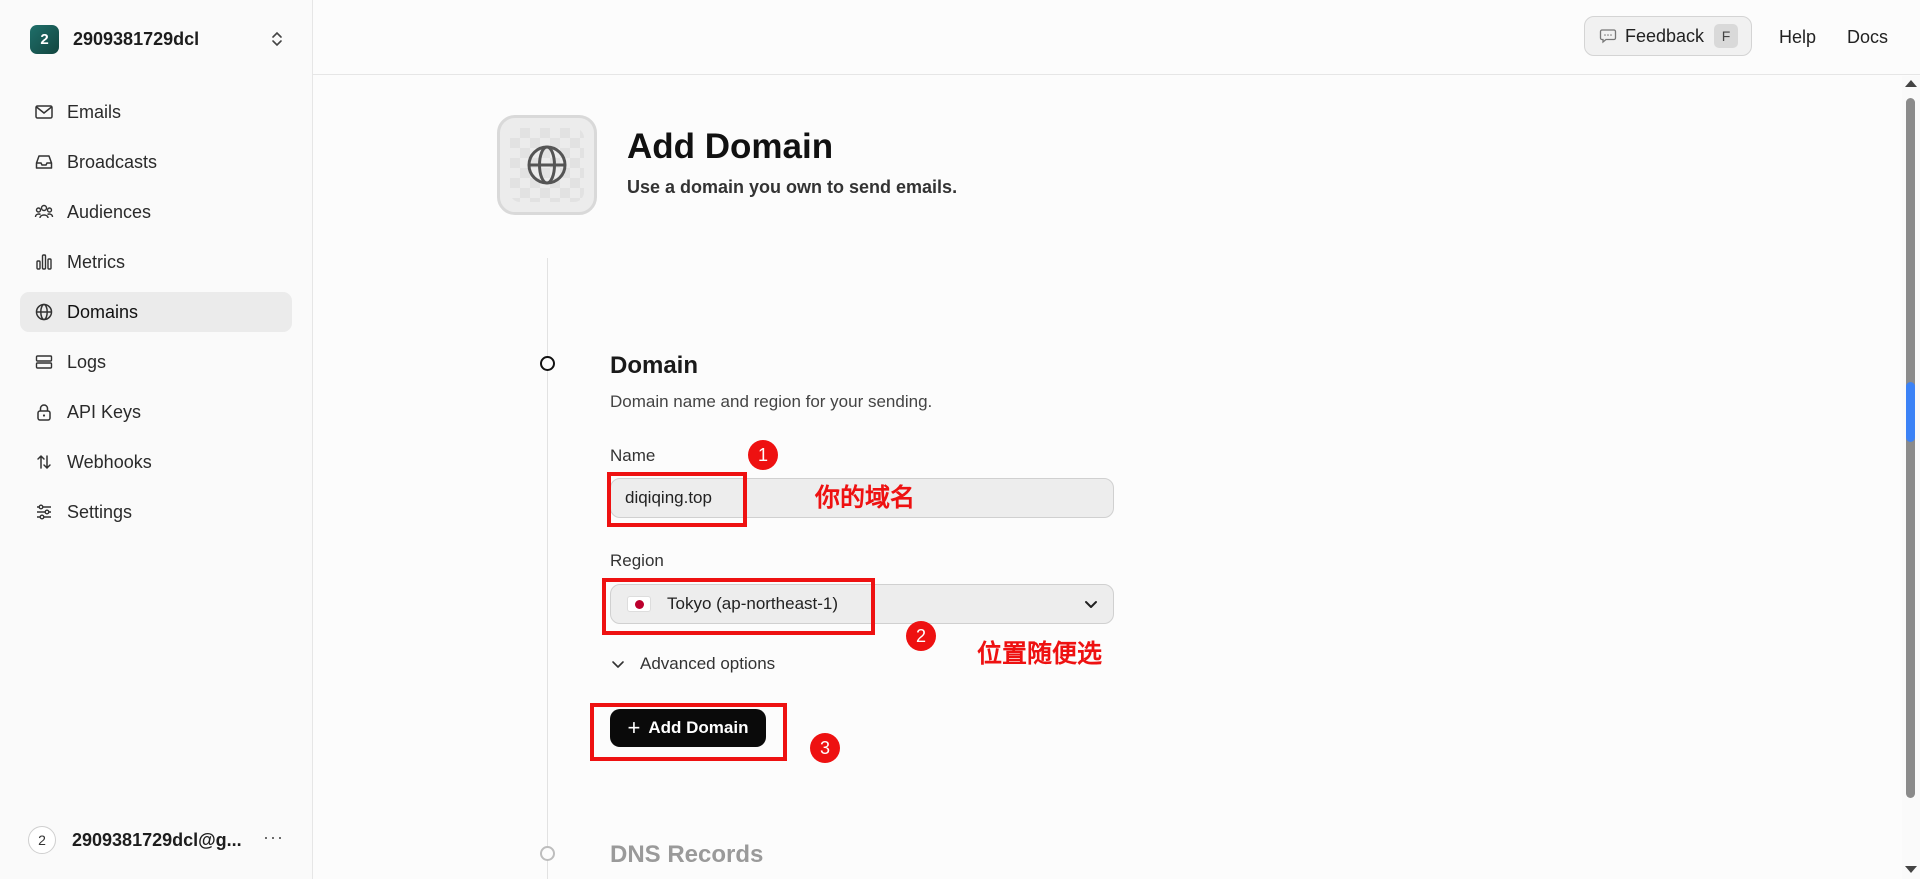  I want to click on sidebar-item-webhooks: Webhooks, so click(156, 462).